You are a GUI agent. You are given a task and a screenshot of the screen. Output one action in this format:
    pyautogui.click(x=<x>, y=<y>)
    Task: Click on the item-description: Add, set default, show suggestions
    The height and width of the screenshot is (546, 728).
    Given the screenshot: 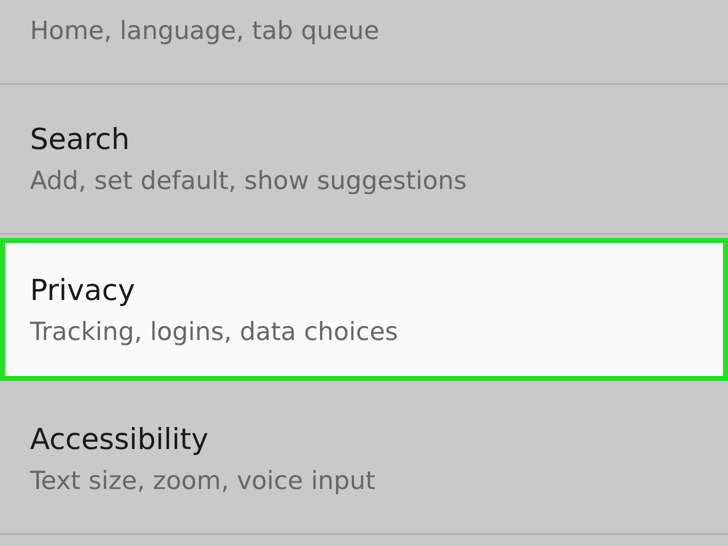 What is the action you would take?
    pyautogui.click(x=249, y=181)
    